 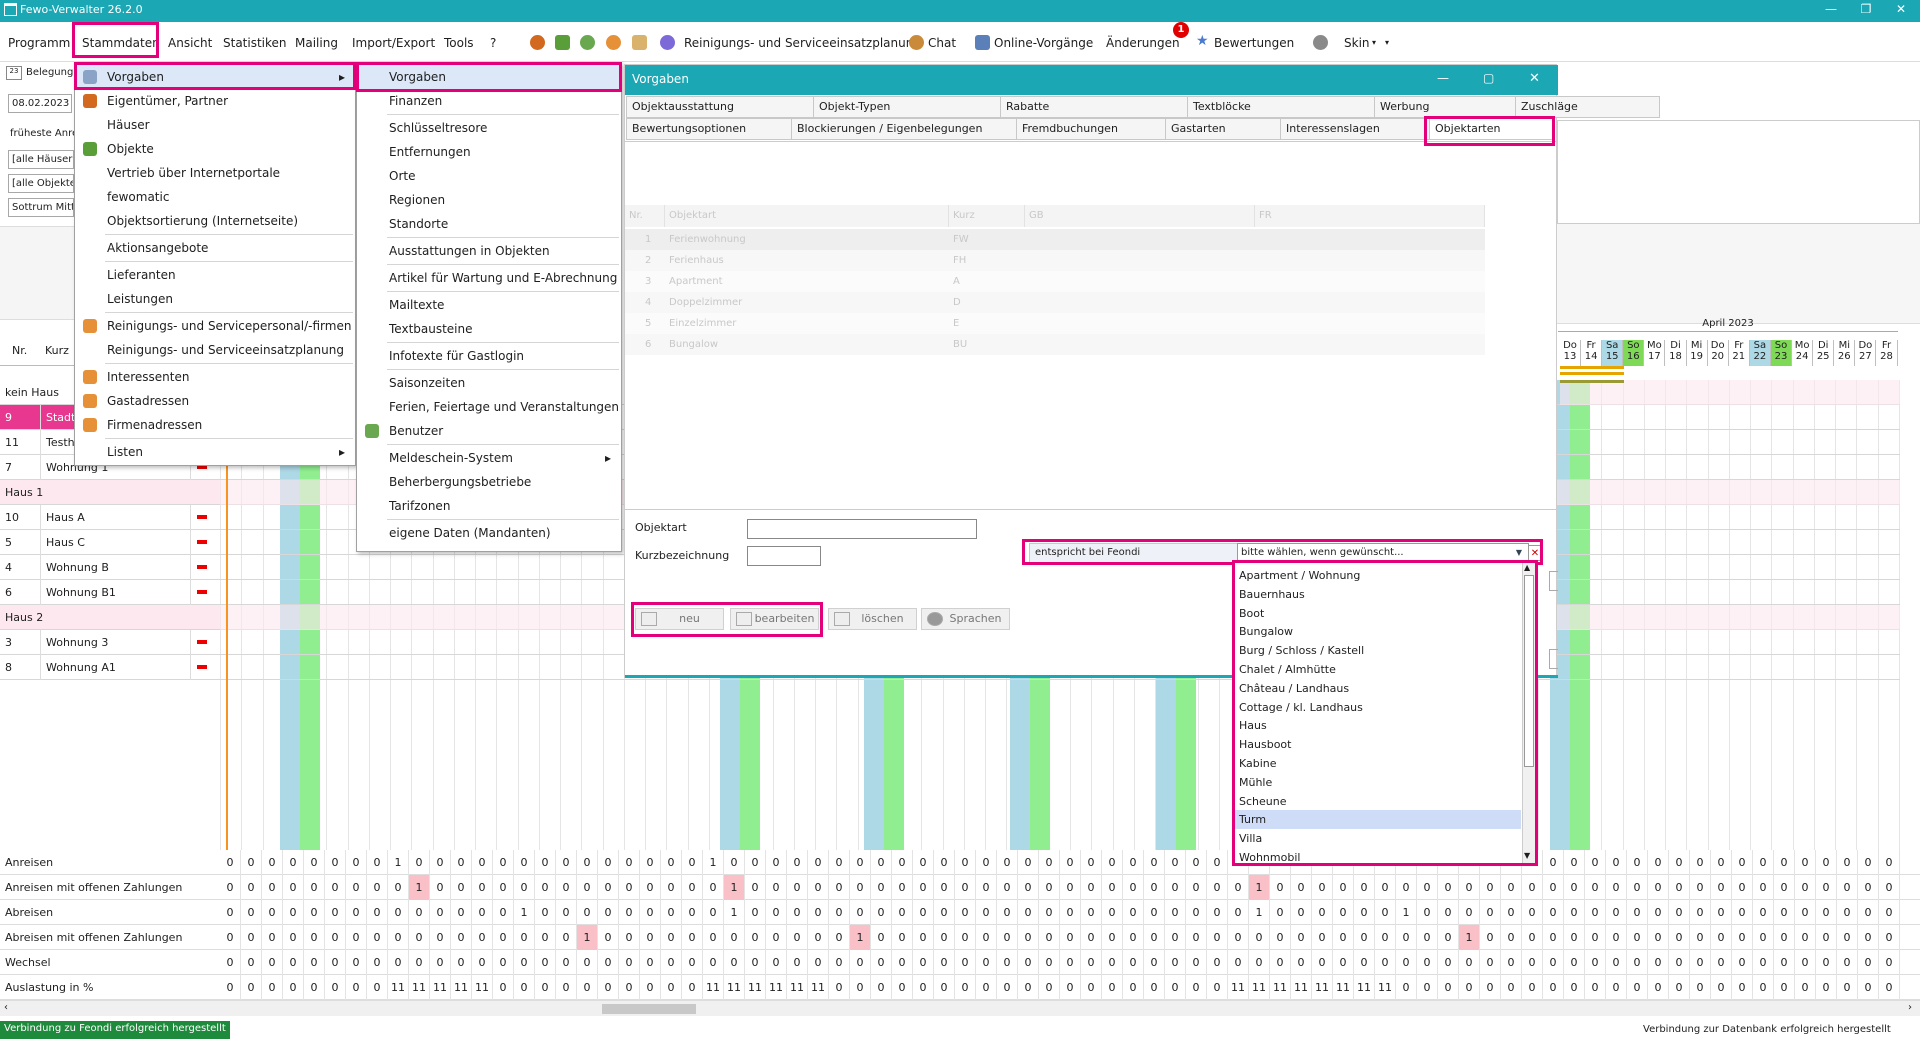 What do you see at coordinates (1378, 575) in the screenshot?
I see `feondi-option: Apartment / Wohnung` at bounding box center [1378, 575].